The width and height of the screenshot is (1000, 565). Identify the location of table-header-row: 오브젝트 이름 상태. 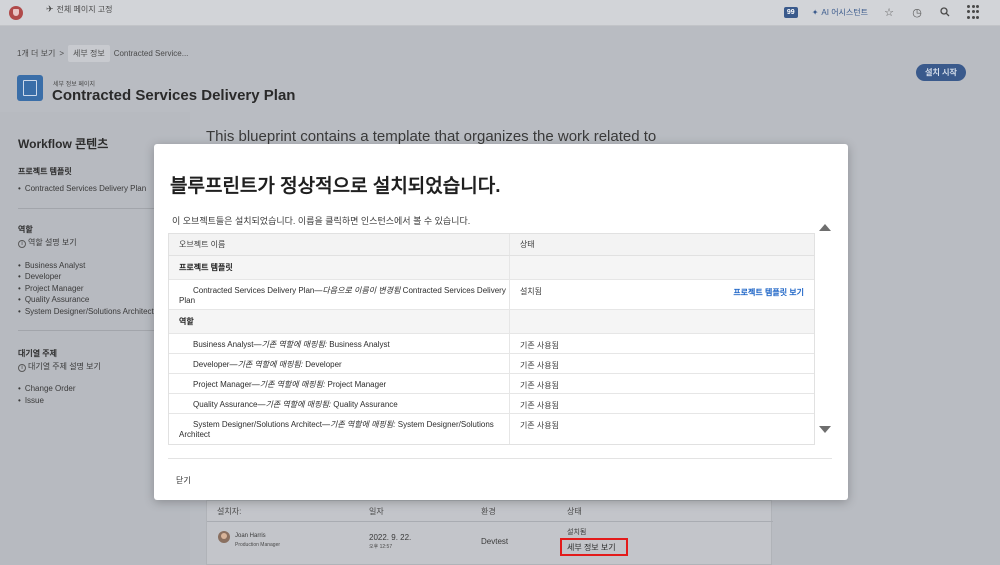
(491, 245).